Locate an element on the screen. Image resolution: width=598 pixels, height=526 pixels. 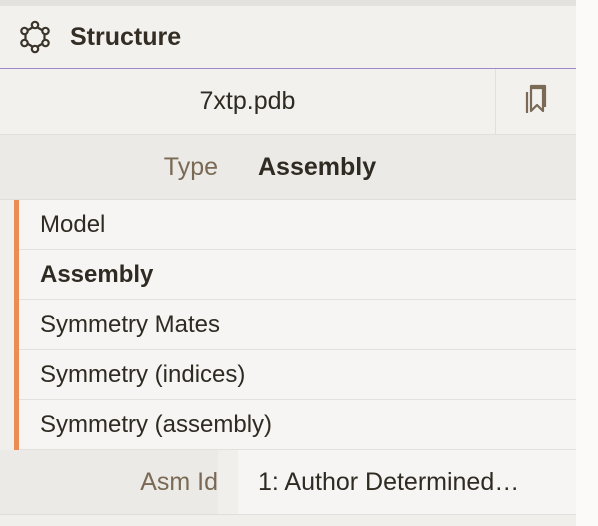
bookmarks-icon is located at coordinates (536, 101).